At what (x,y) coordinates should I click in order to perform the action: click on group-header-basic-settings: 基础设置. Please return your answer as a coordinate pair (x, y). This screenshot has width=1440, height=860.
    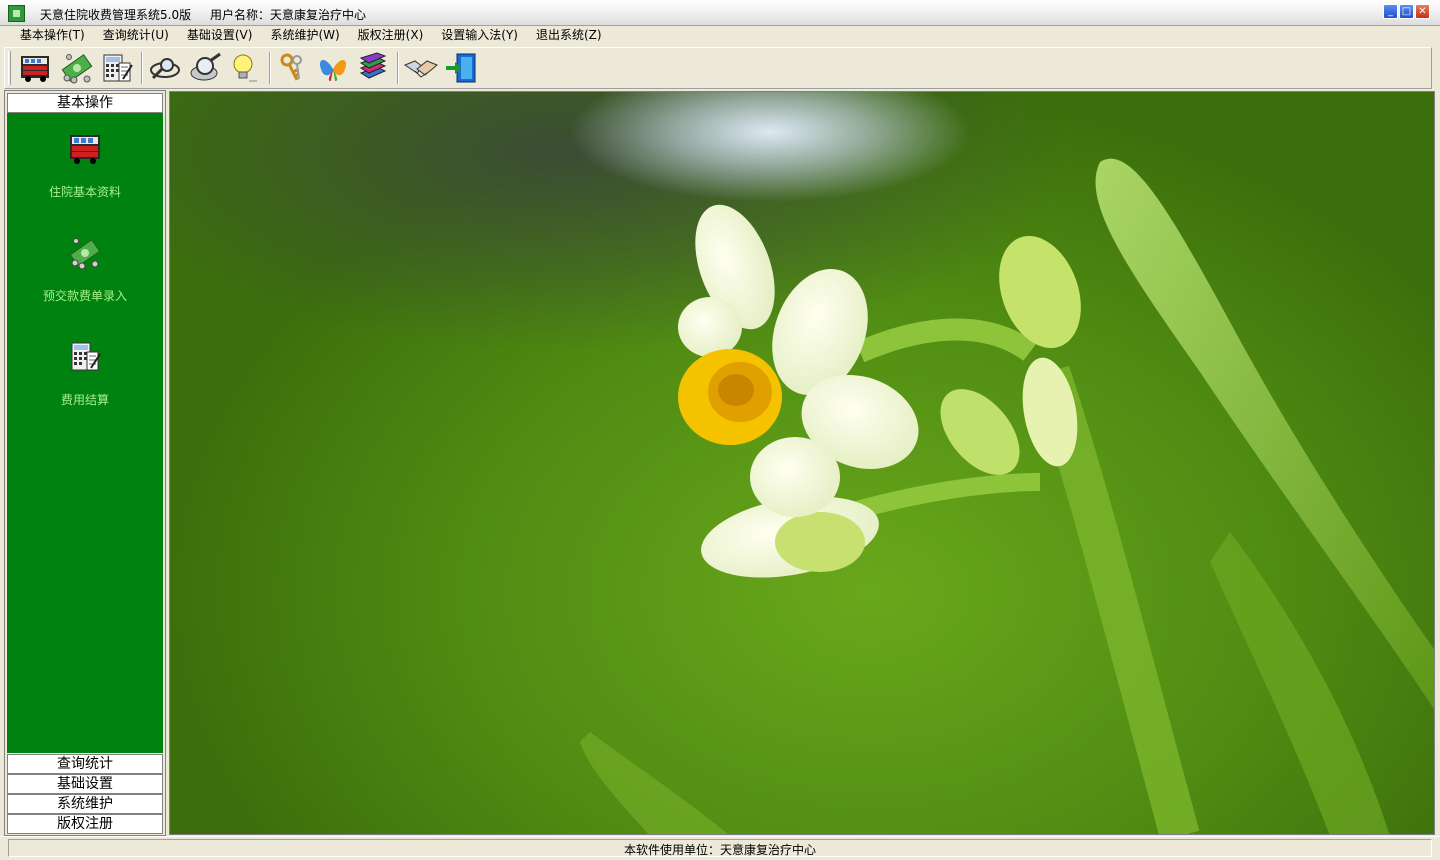
    Looking at the image, I should click on (85, 784).